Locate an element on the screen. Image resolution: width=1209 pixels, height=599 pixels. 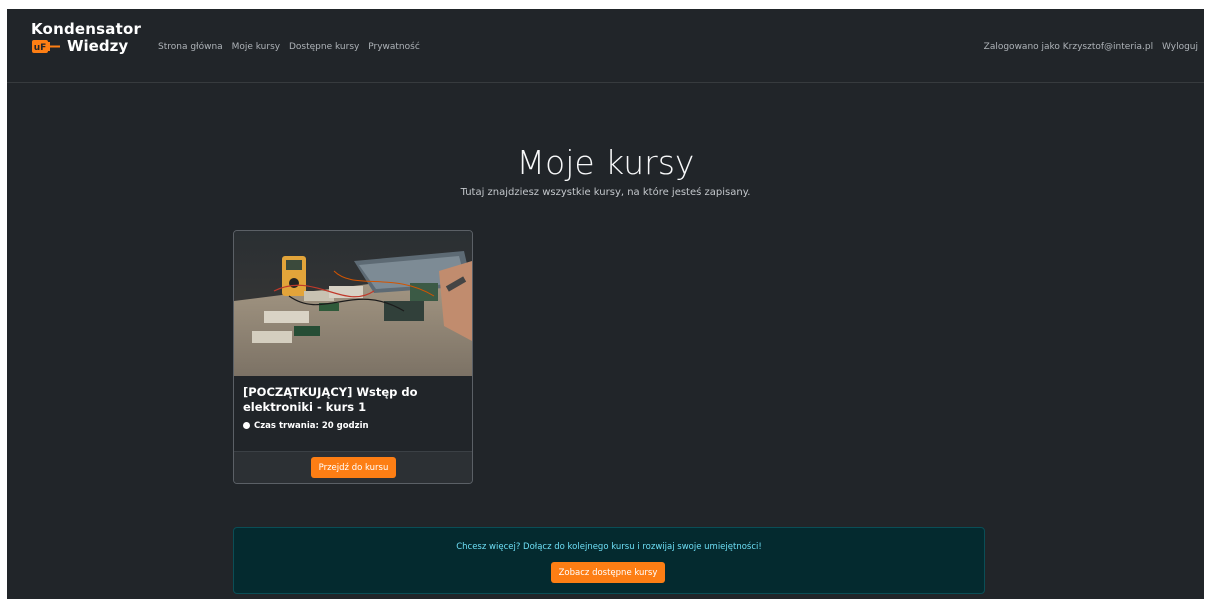
nav-link-privacy: Prywatność is located at coordinates (394, 47).